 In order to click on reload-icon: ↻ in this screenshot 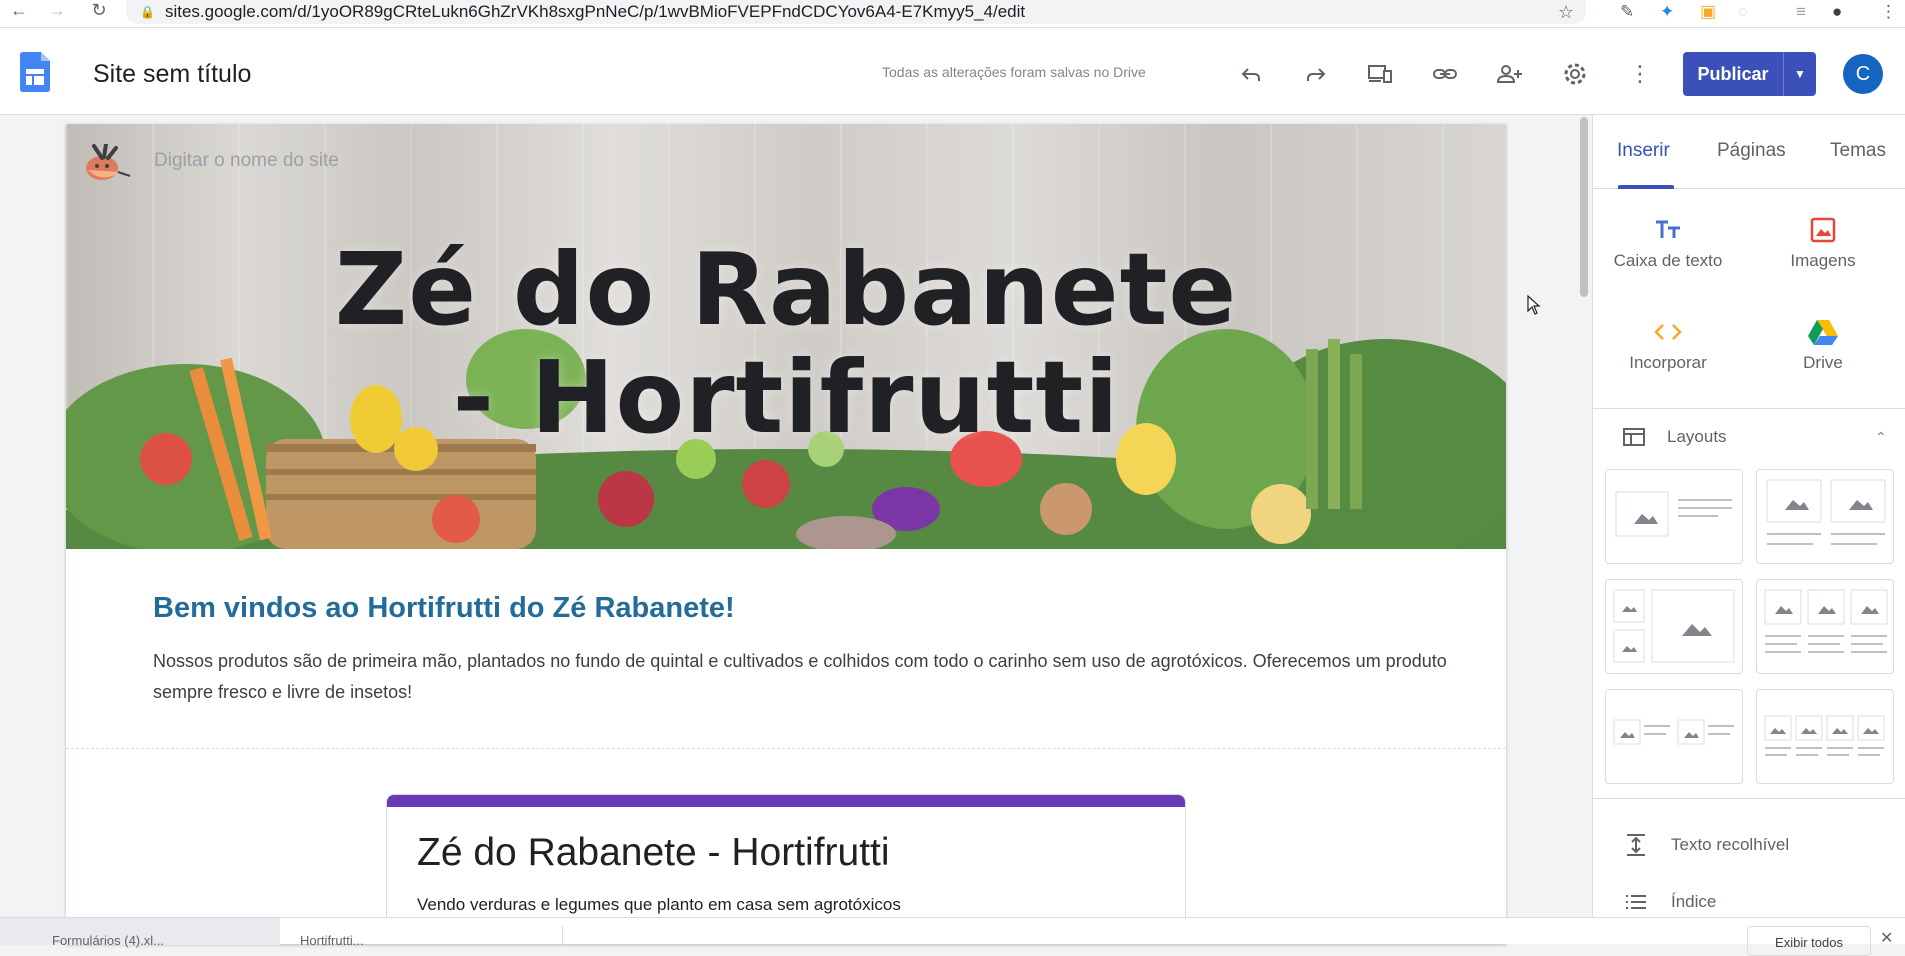, I will do `click(99, 10)`.